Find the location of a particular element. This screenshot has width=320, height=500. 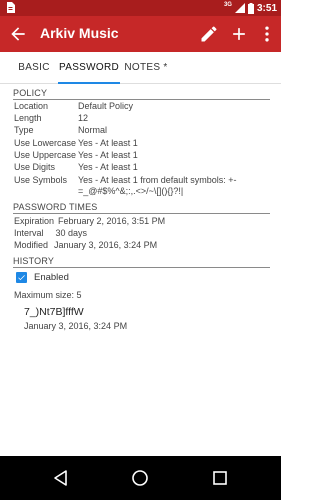

tab-password-label: PASSWORD is located at coordinates (89, 67).